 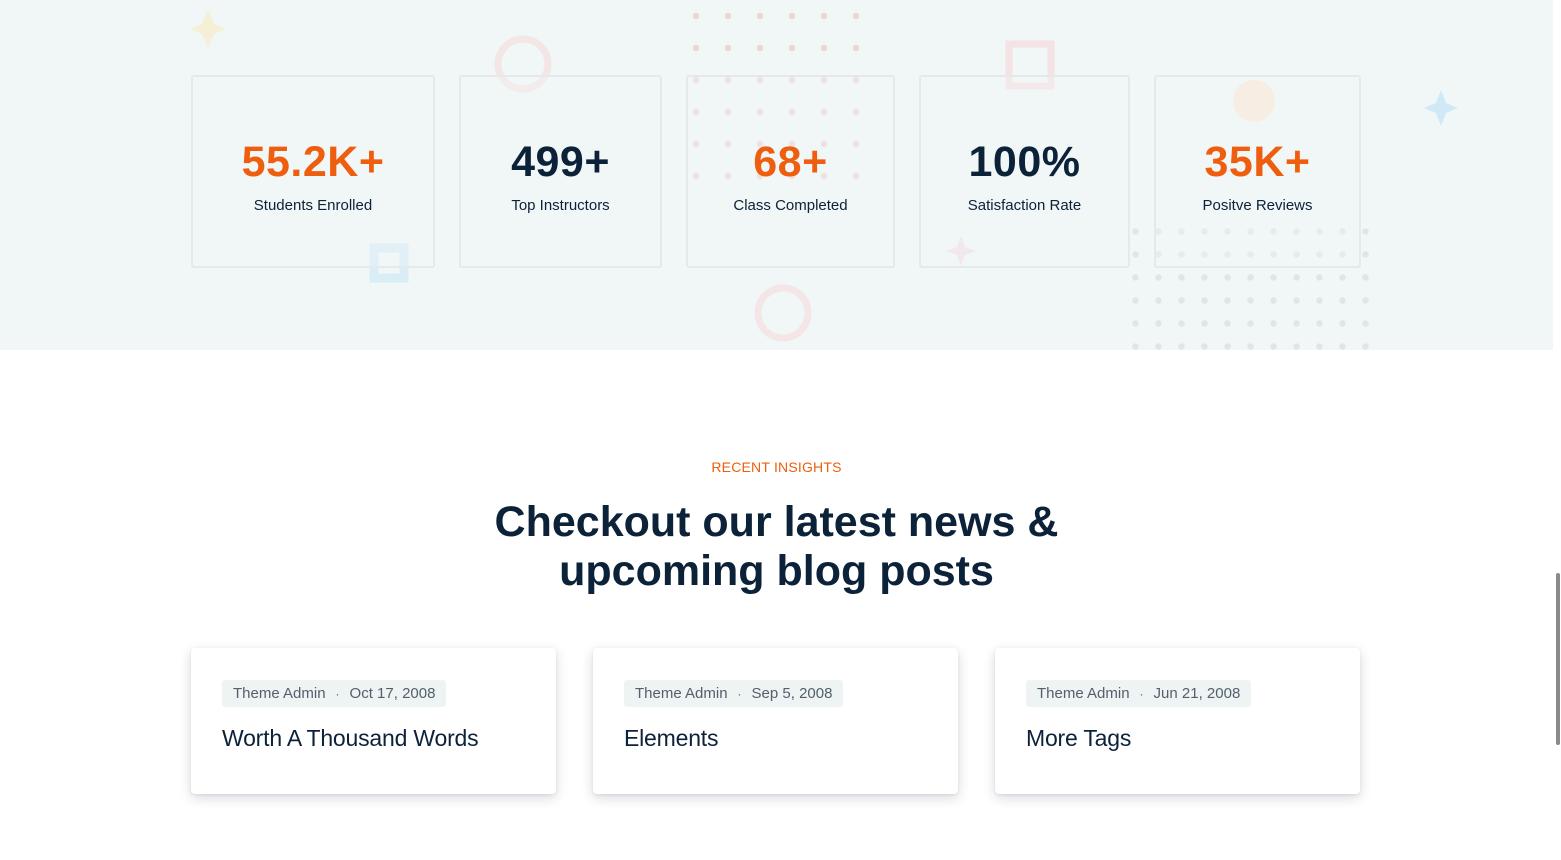 What do you see at coordinates (560, 162) in the screenshot?
I see `stat-value: 499+` at bounding box center [560, 162].